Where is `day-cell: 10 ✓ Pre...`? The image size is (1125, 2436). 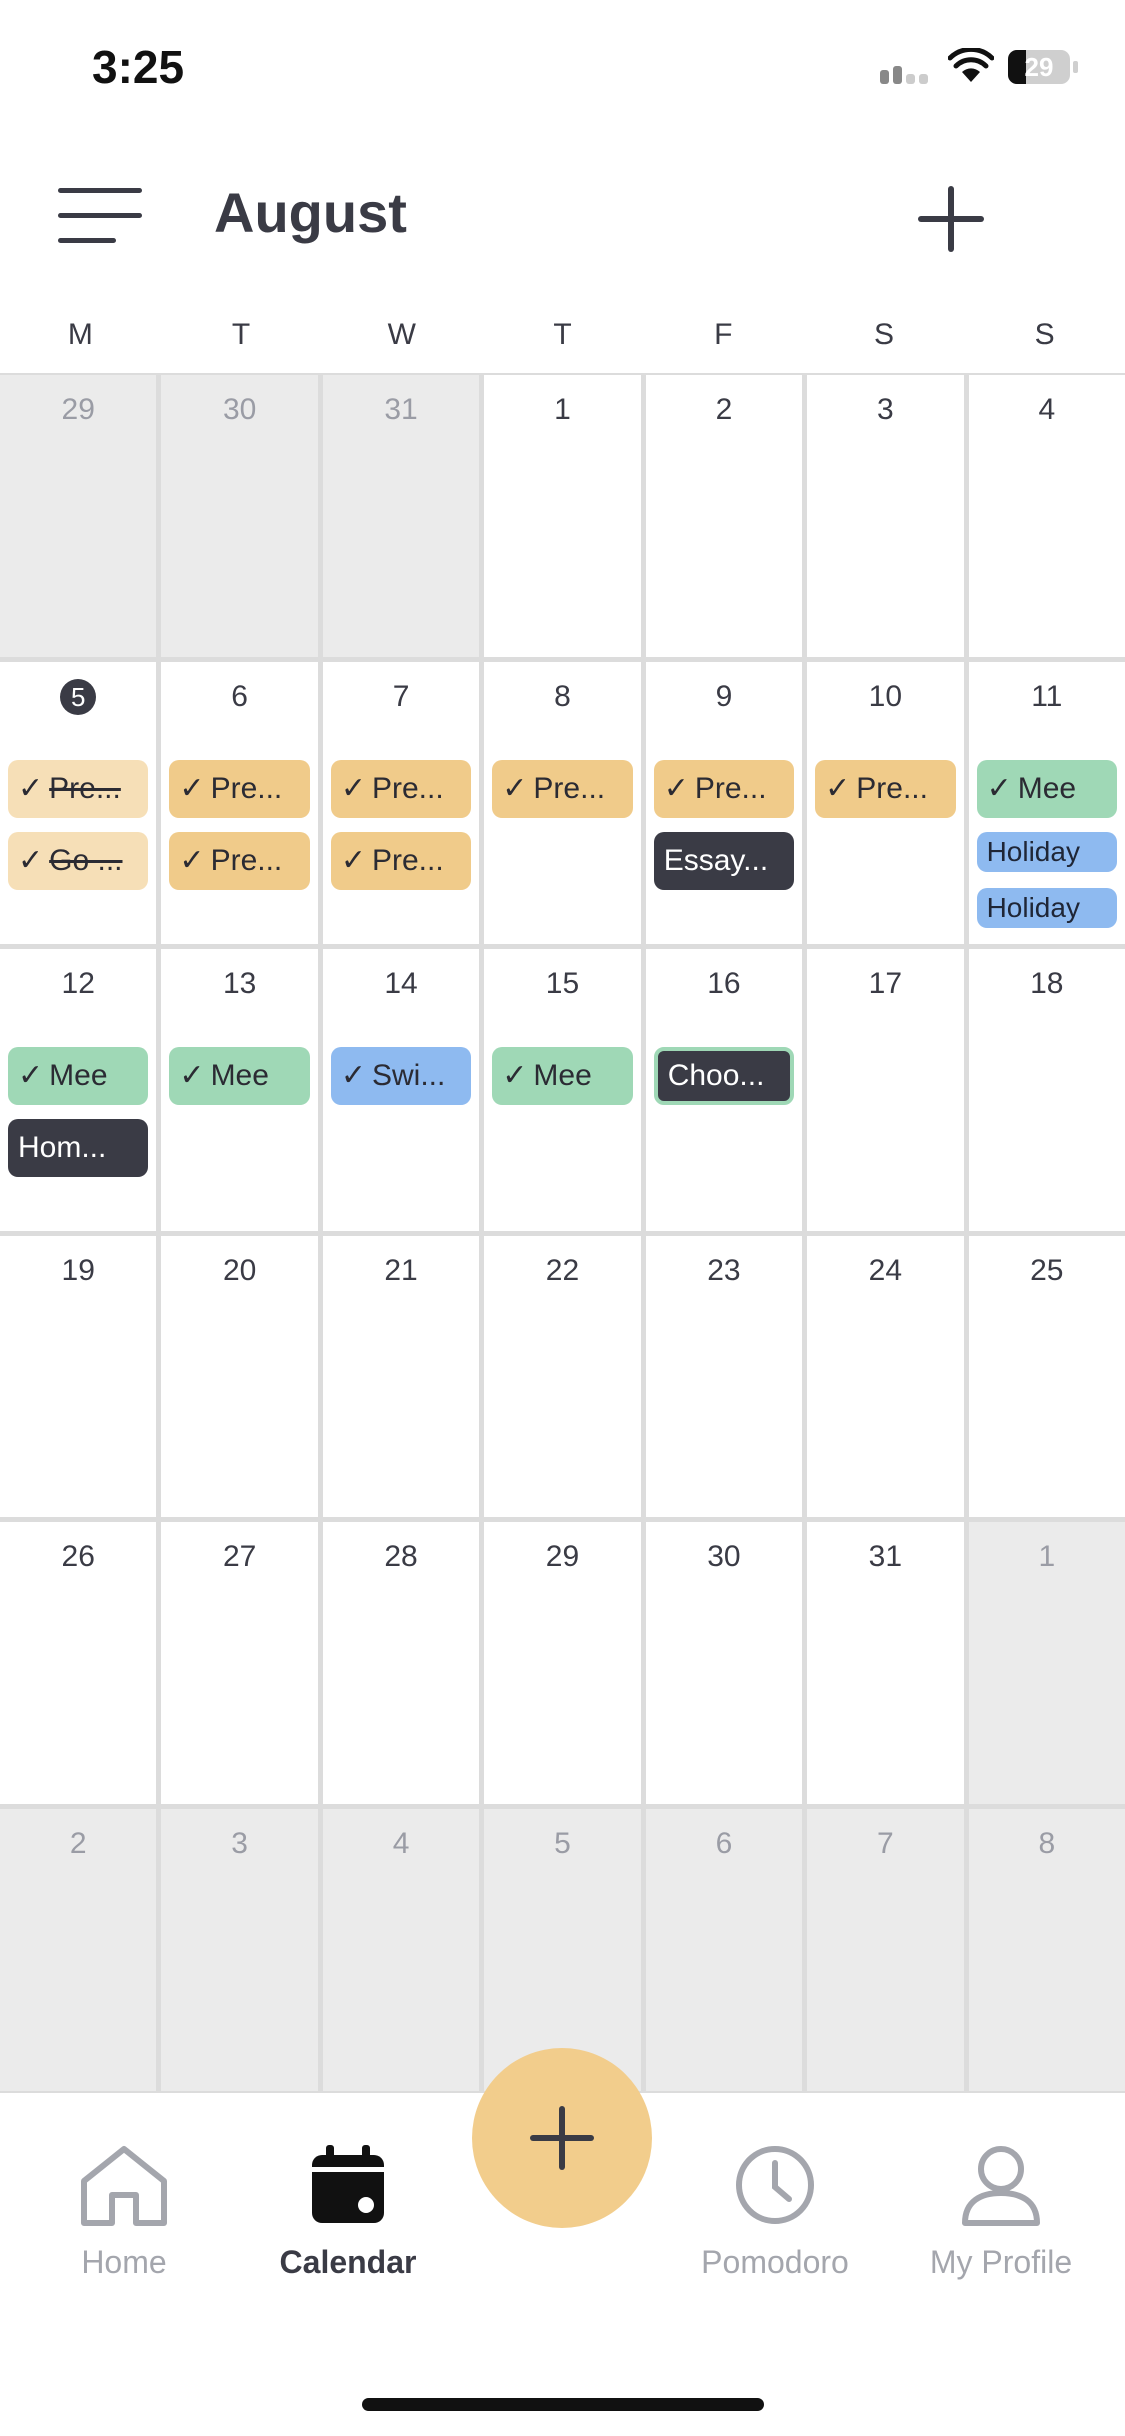 day-cell: 10 ✓ Pre... is located at coordinates (885, 802).